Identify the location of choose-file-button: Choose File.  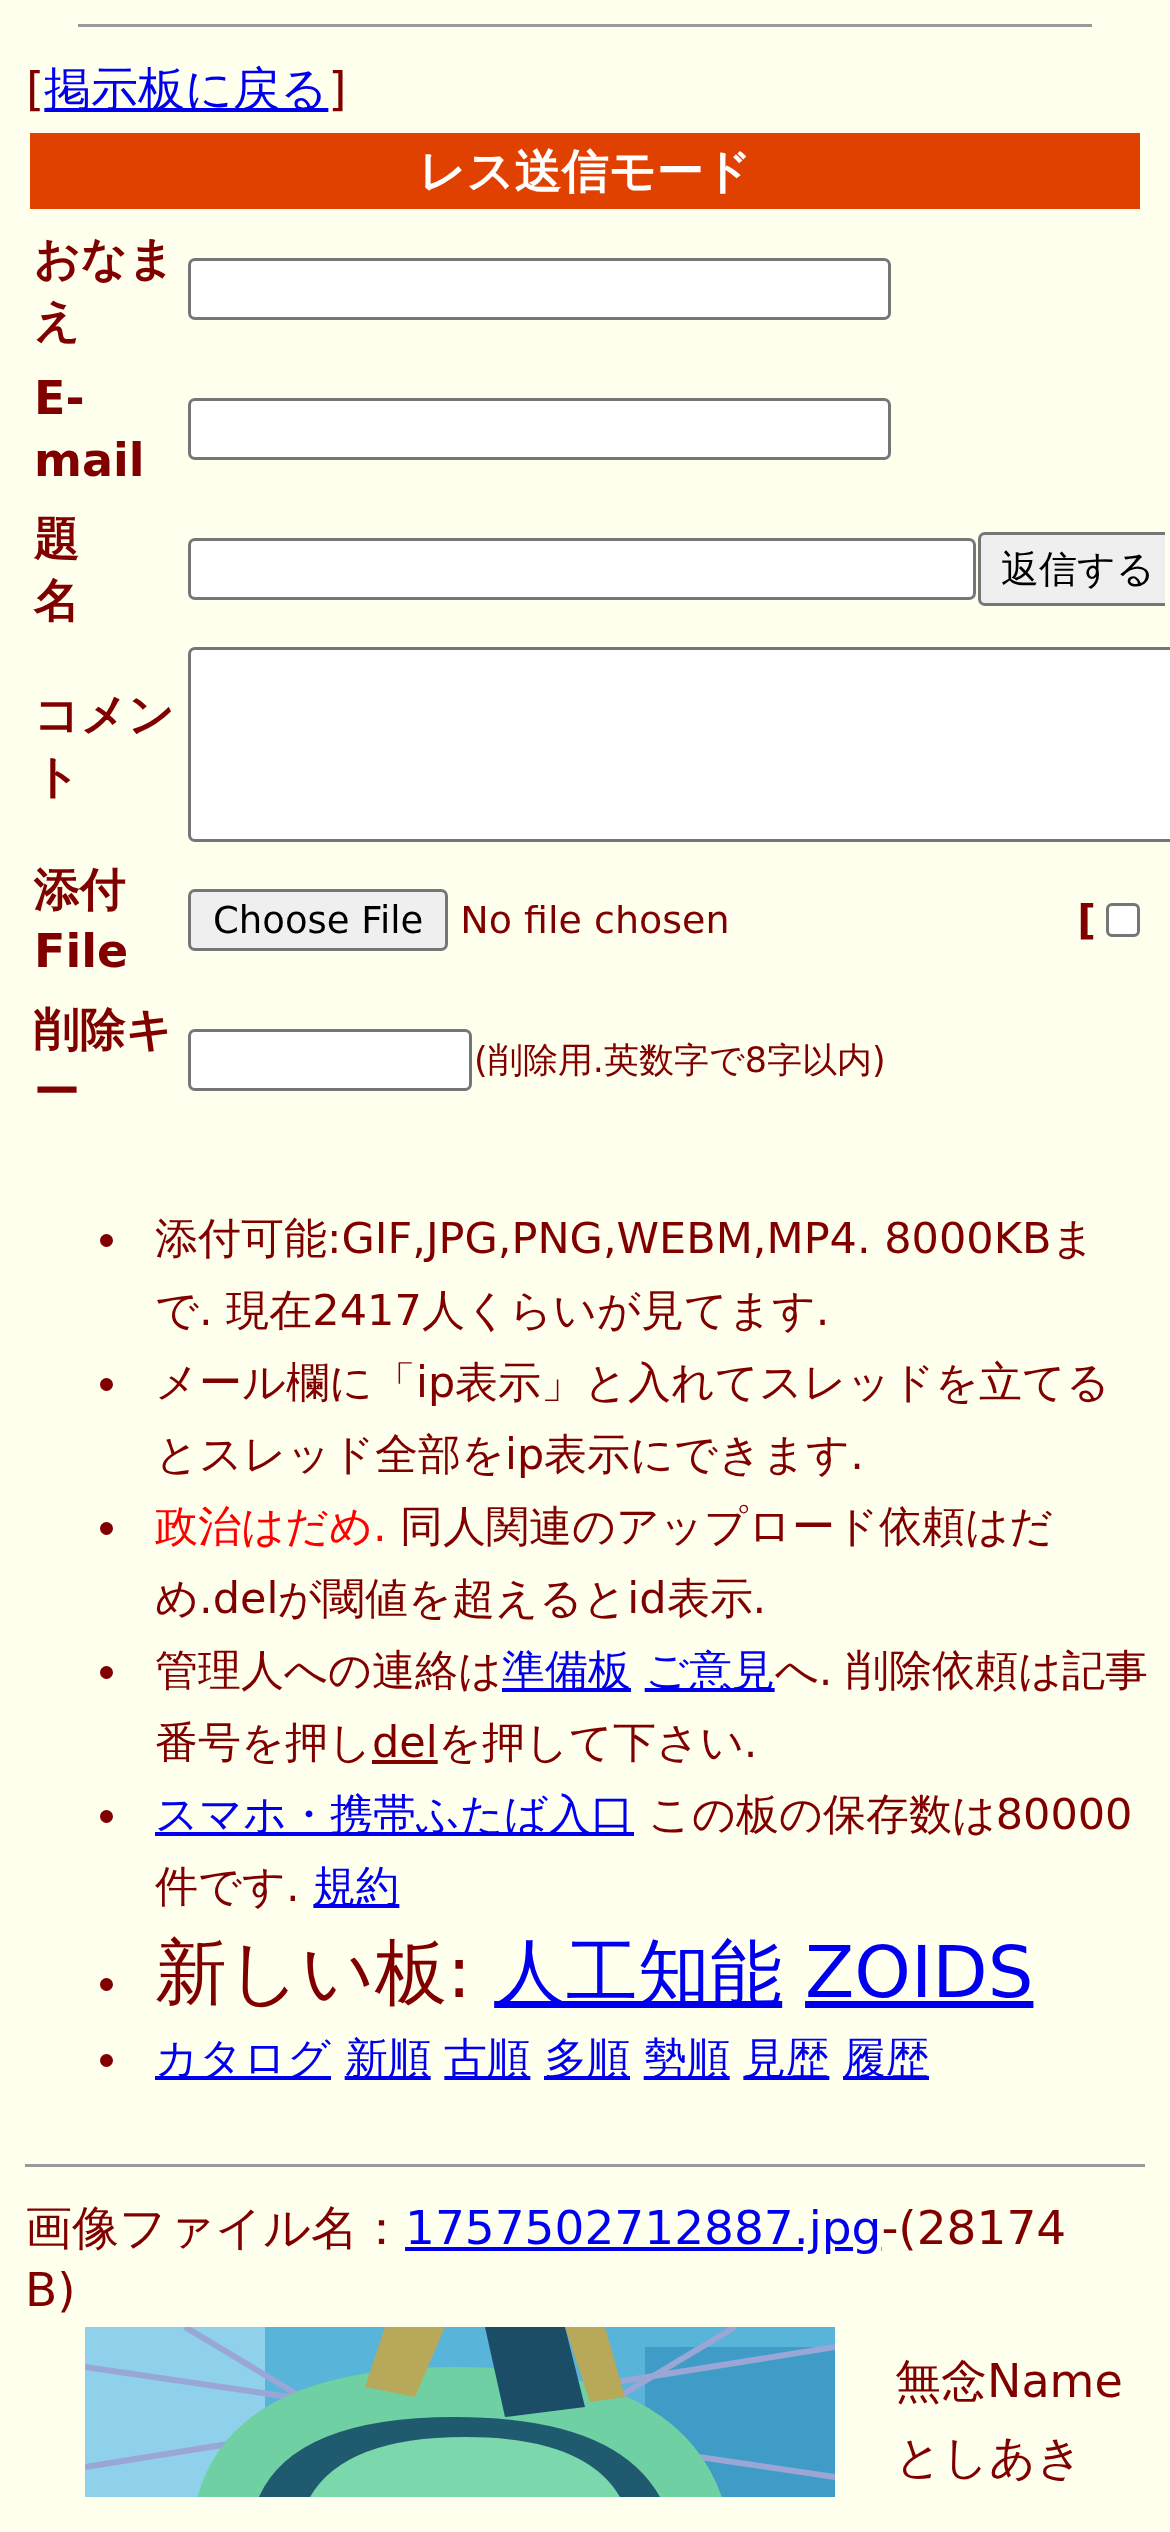
(318, 920).